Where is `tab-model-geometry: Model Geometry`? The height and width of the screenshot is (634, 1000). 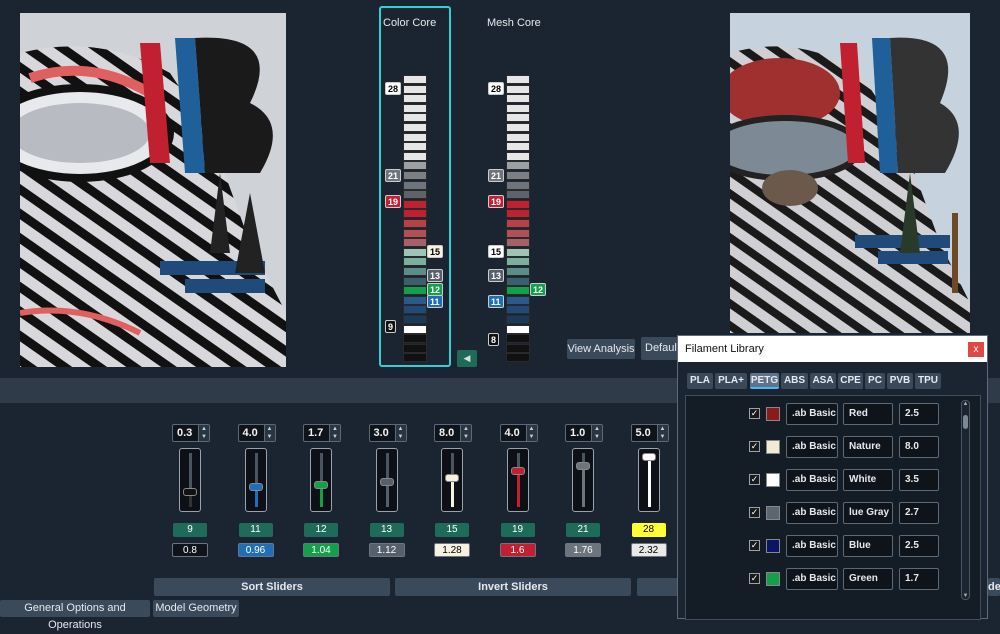 tab-model-geometry: Model Geometry is located at coordinates (196, 608).